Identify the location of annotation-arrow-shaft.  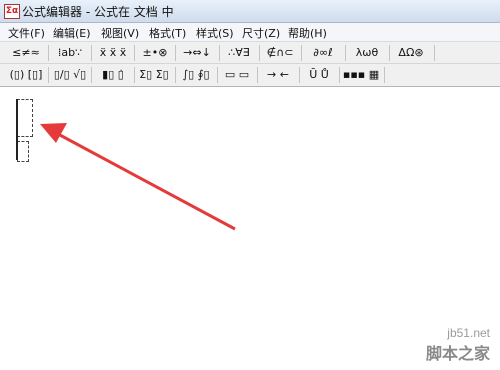
(146, 181).